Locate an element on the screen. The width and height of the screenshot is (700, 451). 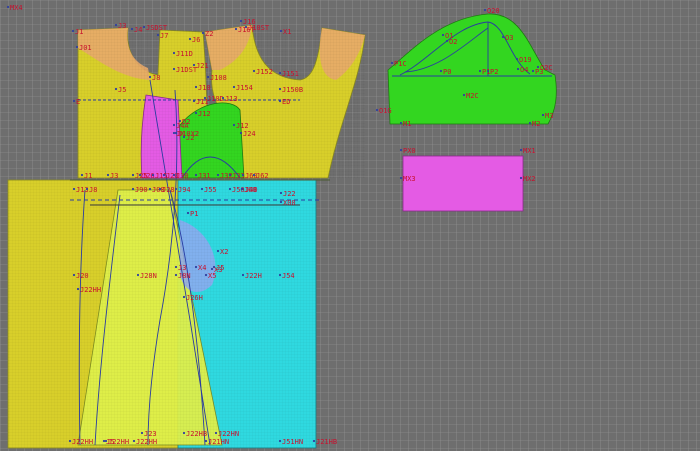
point-label: J1DST is located at coordinates (187, 70).